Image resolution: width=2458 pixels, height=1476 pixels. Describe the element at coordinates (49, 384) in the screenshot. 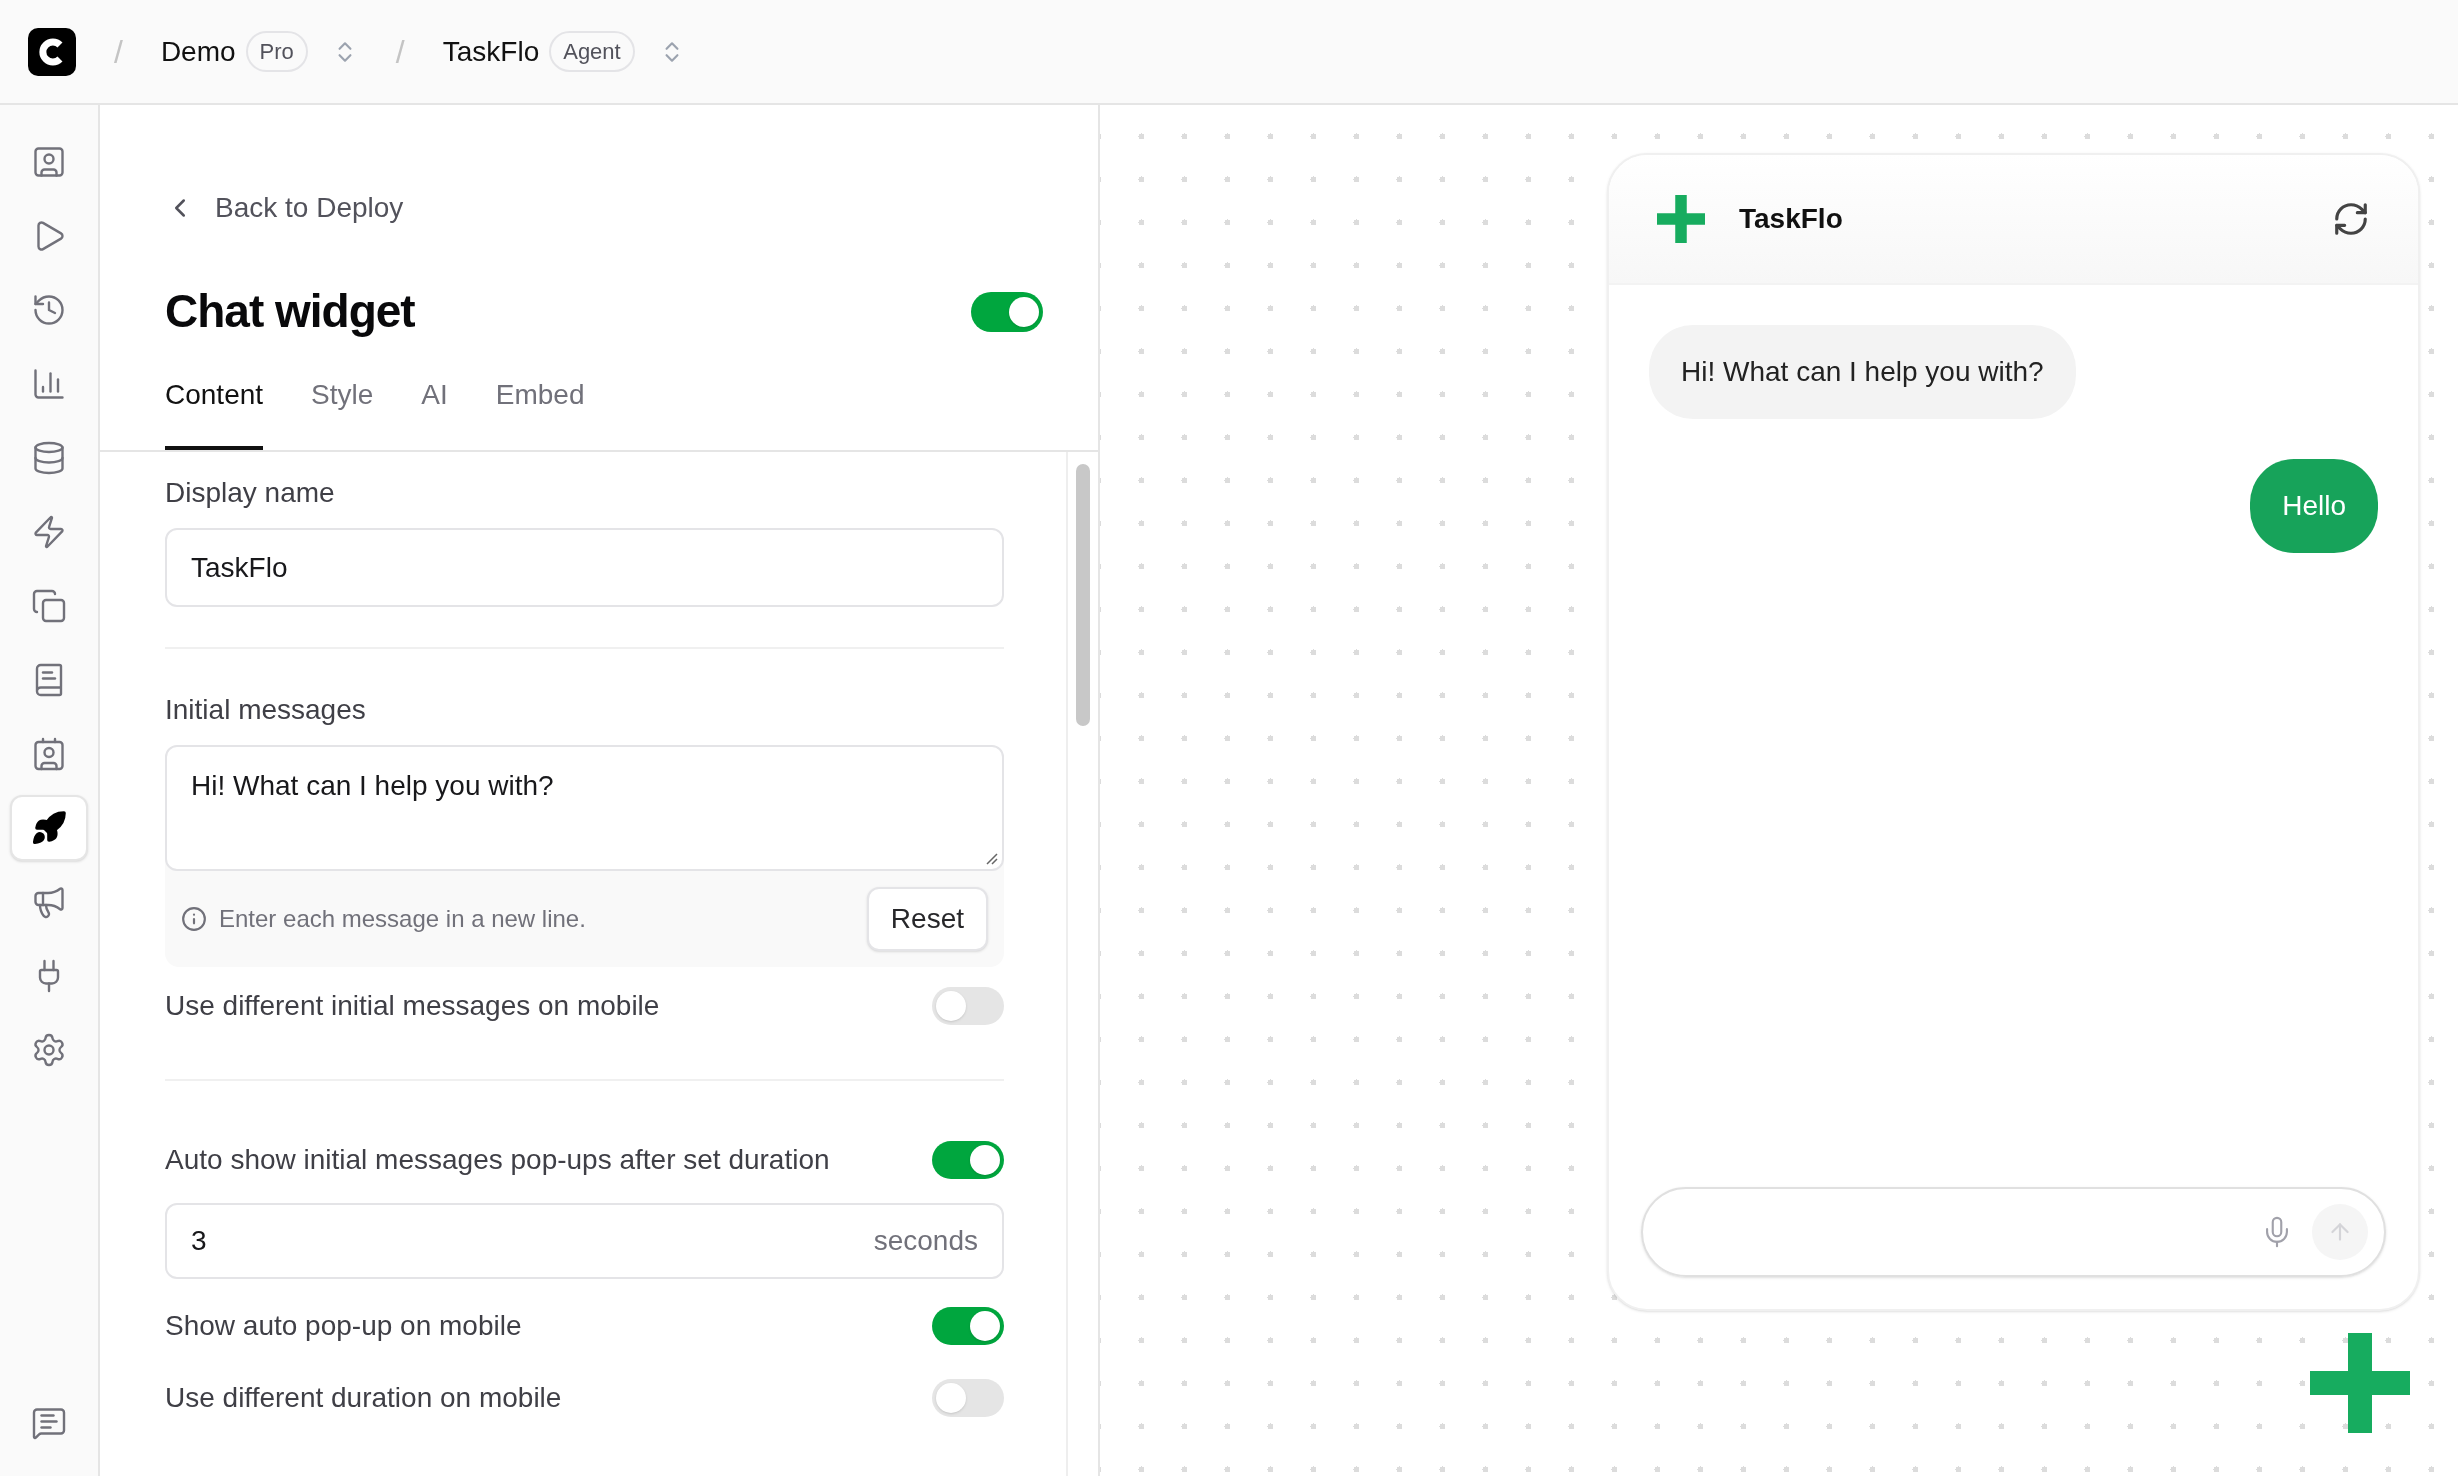

I see `bar-chart-icon` at that location.